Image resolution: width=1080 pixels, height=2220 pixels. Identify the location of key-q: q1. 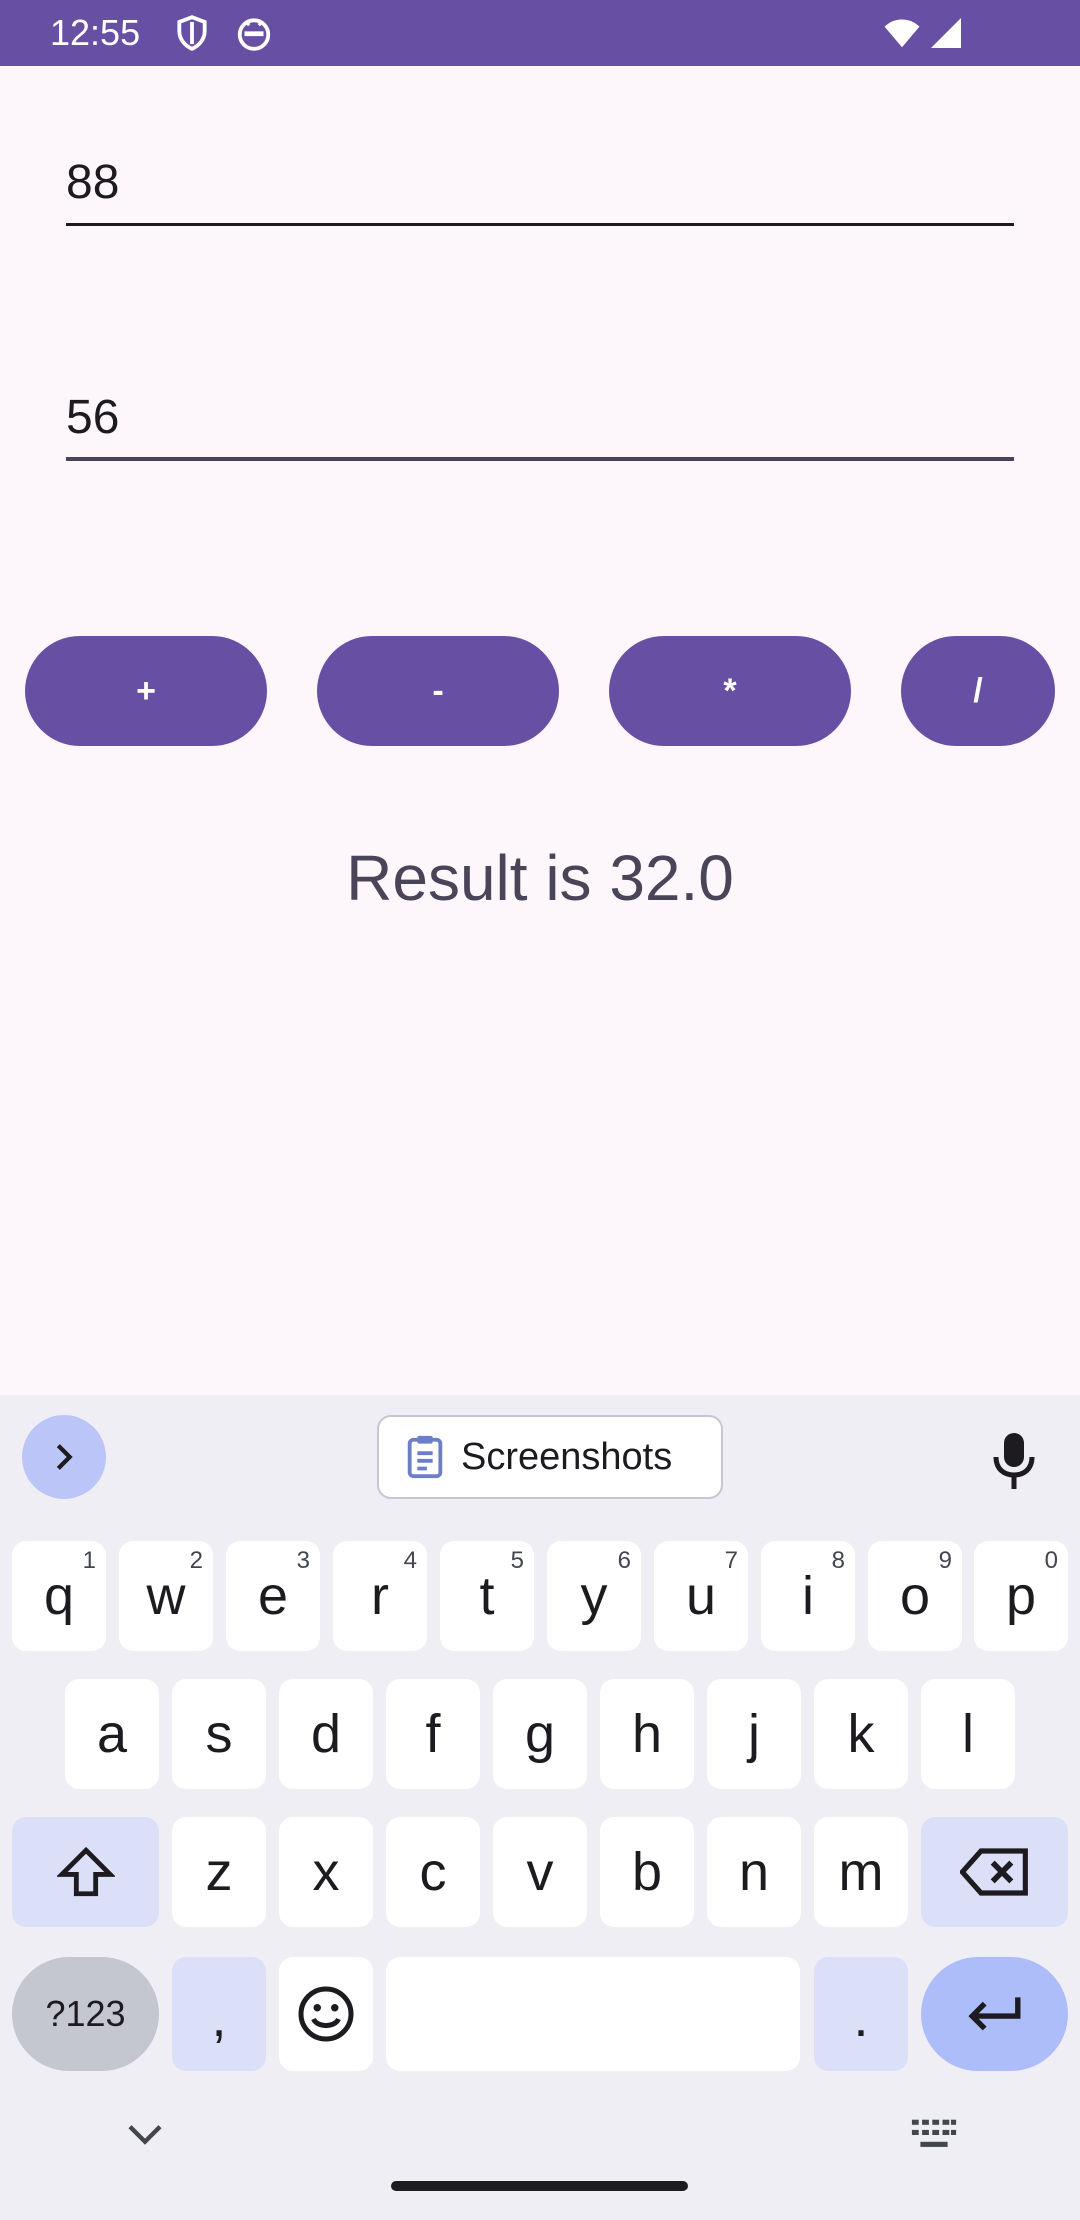
(59, 1596).